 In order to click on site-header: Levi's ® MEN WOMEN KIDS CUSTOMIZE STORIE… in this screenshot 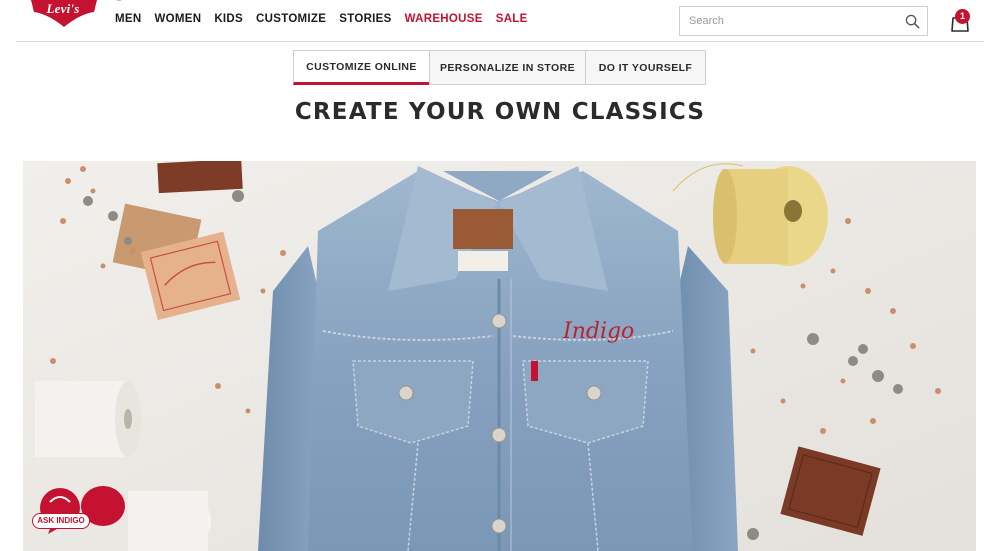, I will do `click(500, 21)`.